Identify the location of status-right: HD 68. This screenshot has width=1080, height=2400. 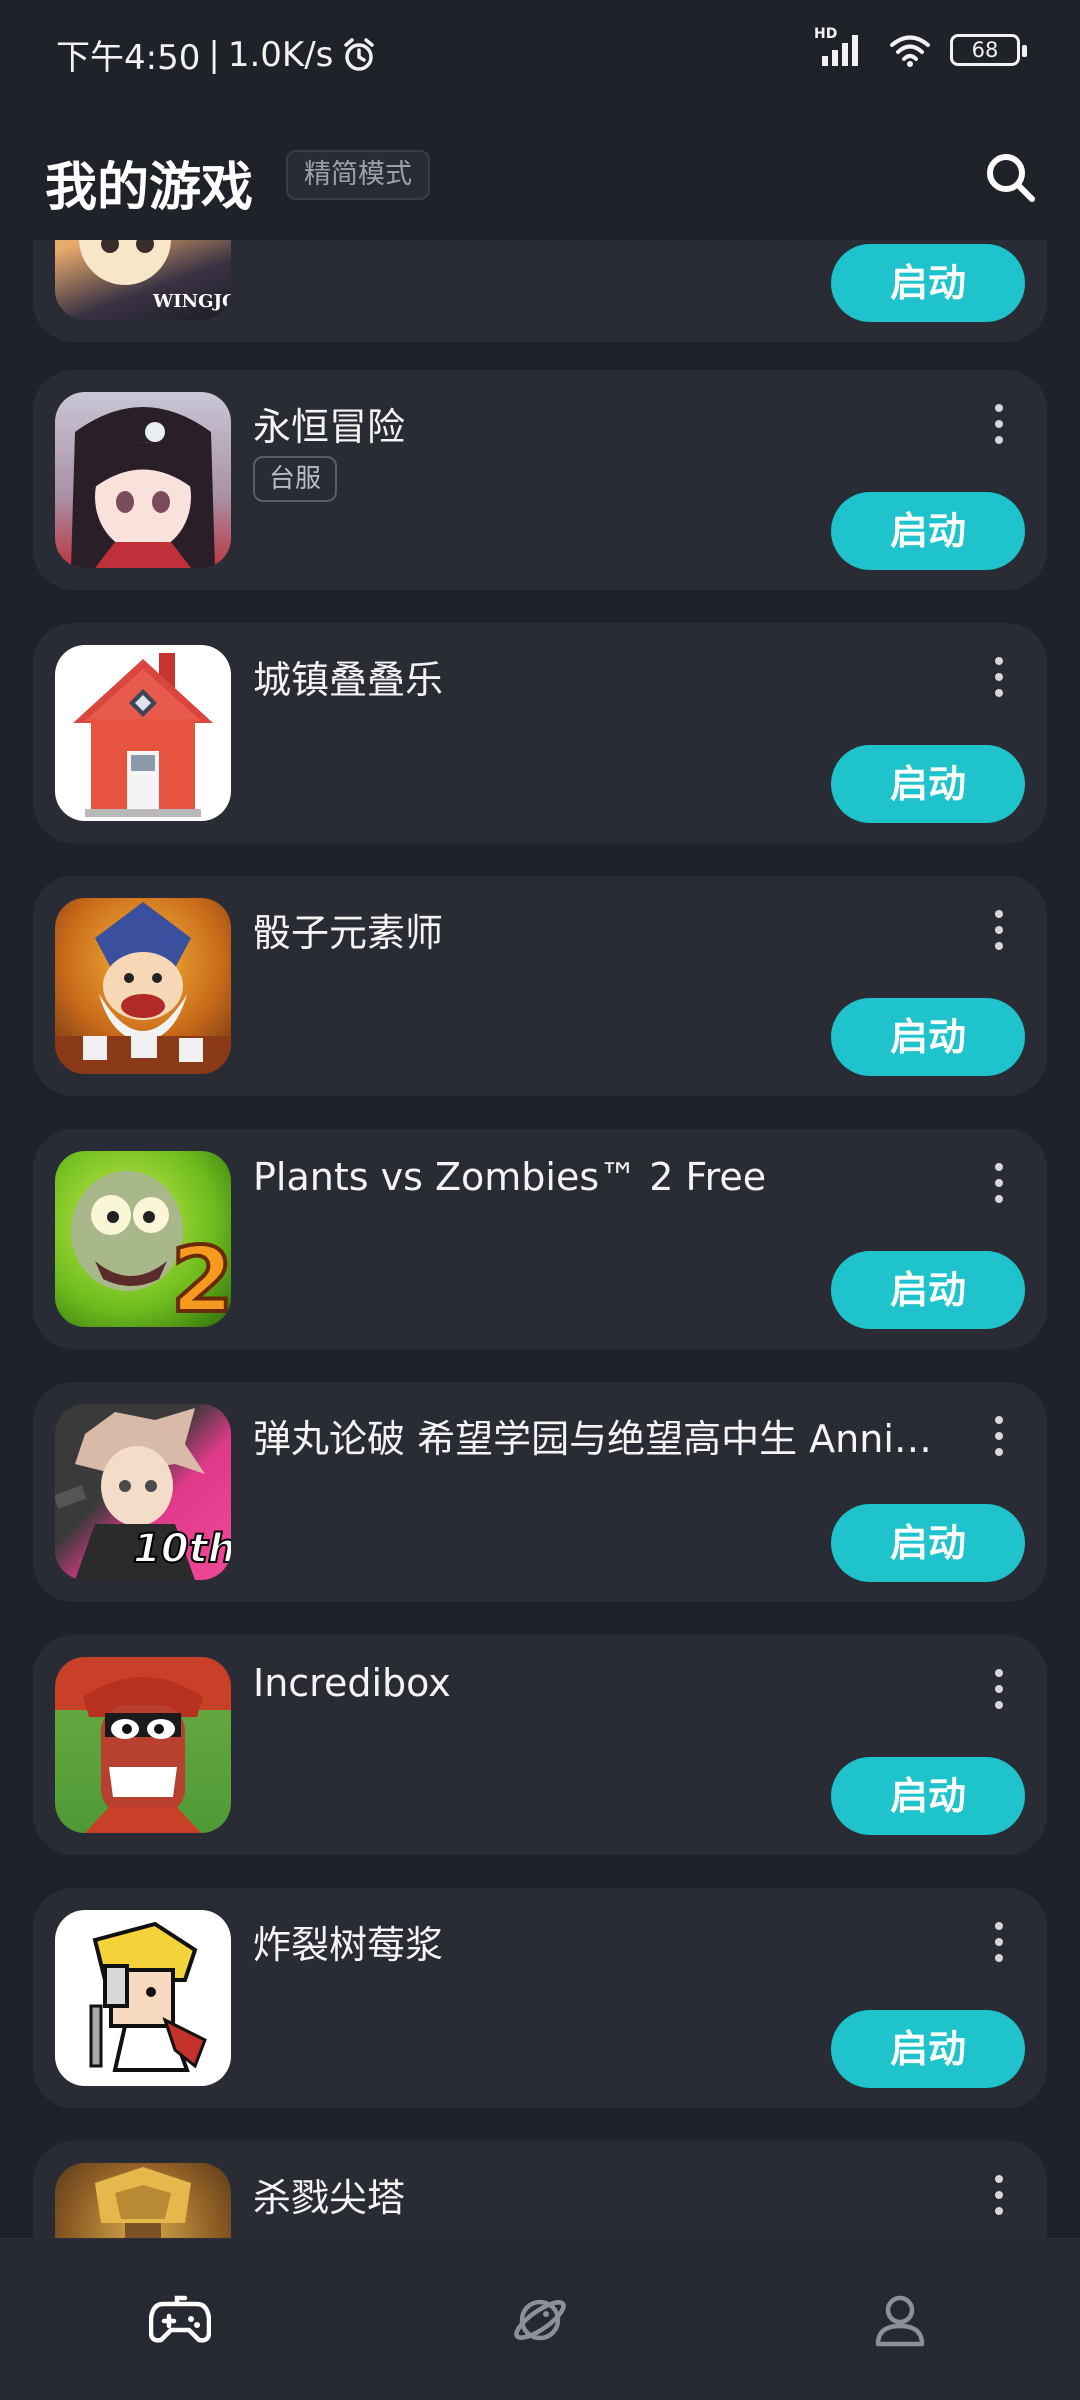
(920, 47).